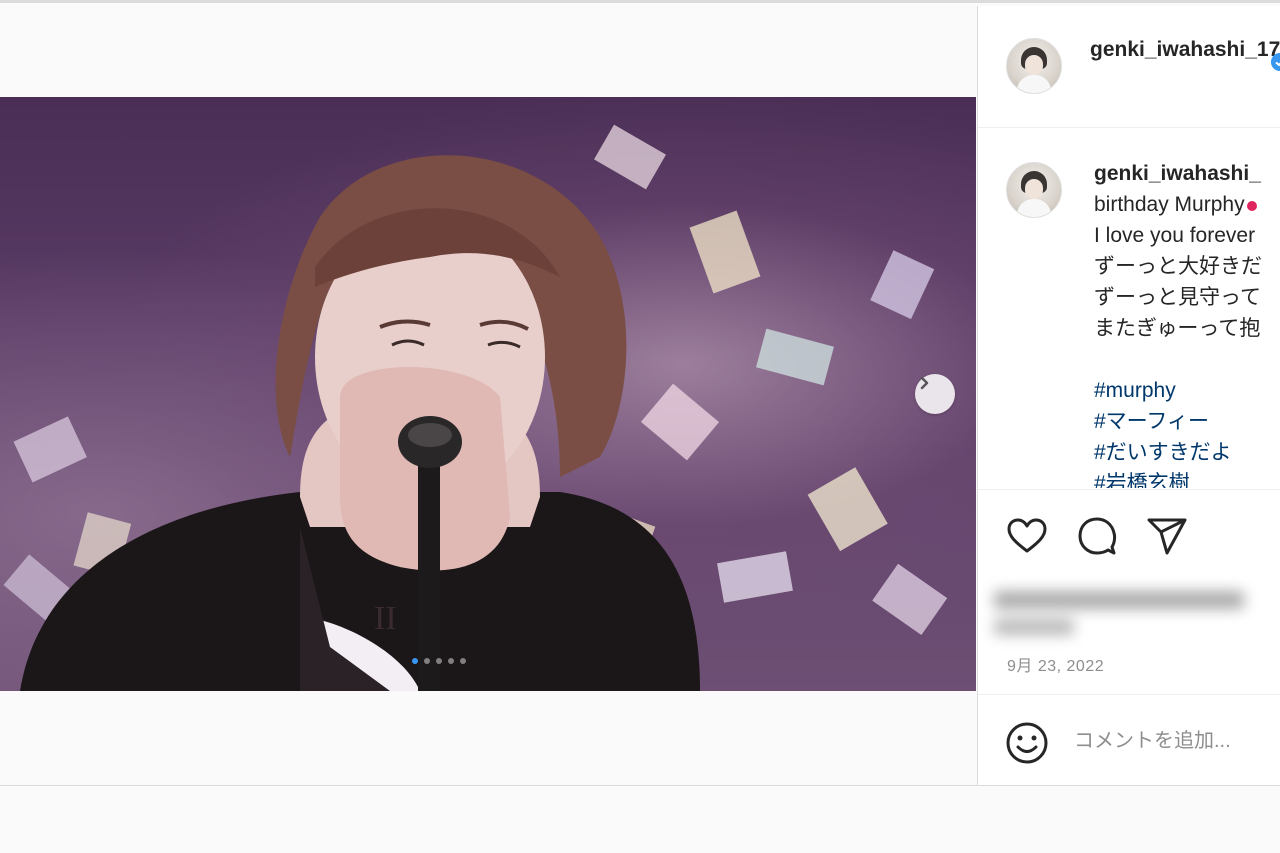  What do you see at coordinates (1187, 421) in the screenshot?
I see `hashtag-link: #マーフィー` at bounding box center [1187, 421].